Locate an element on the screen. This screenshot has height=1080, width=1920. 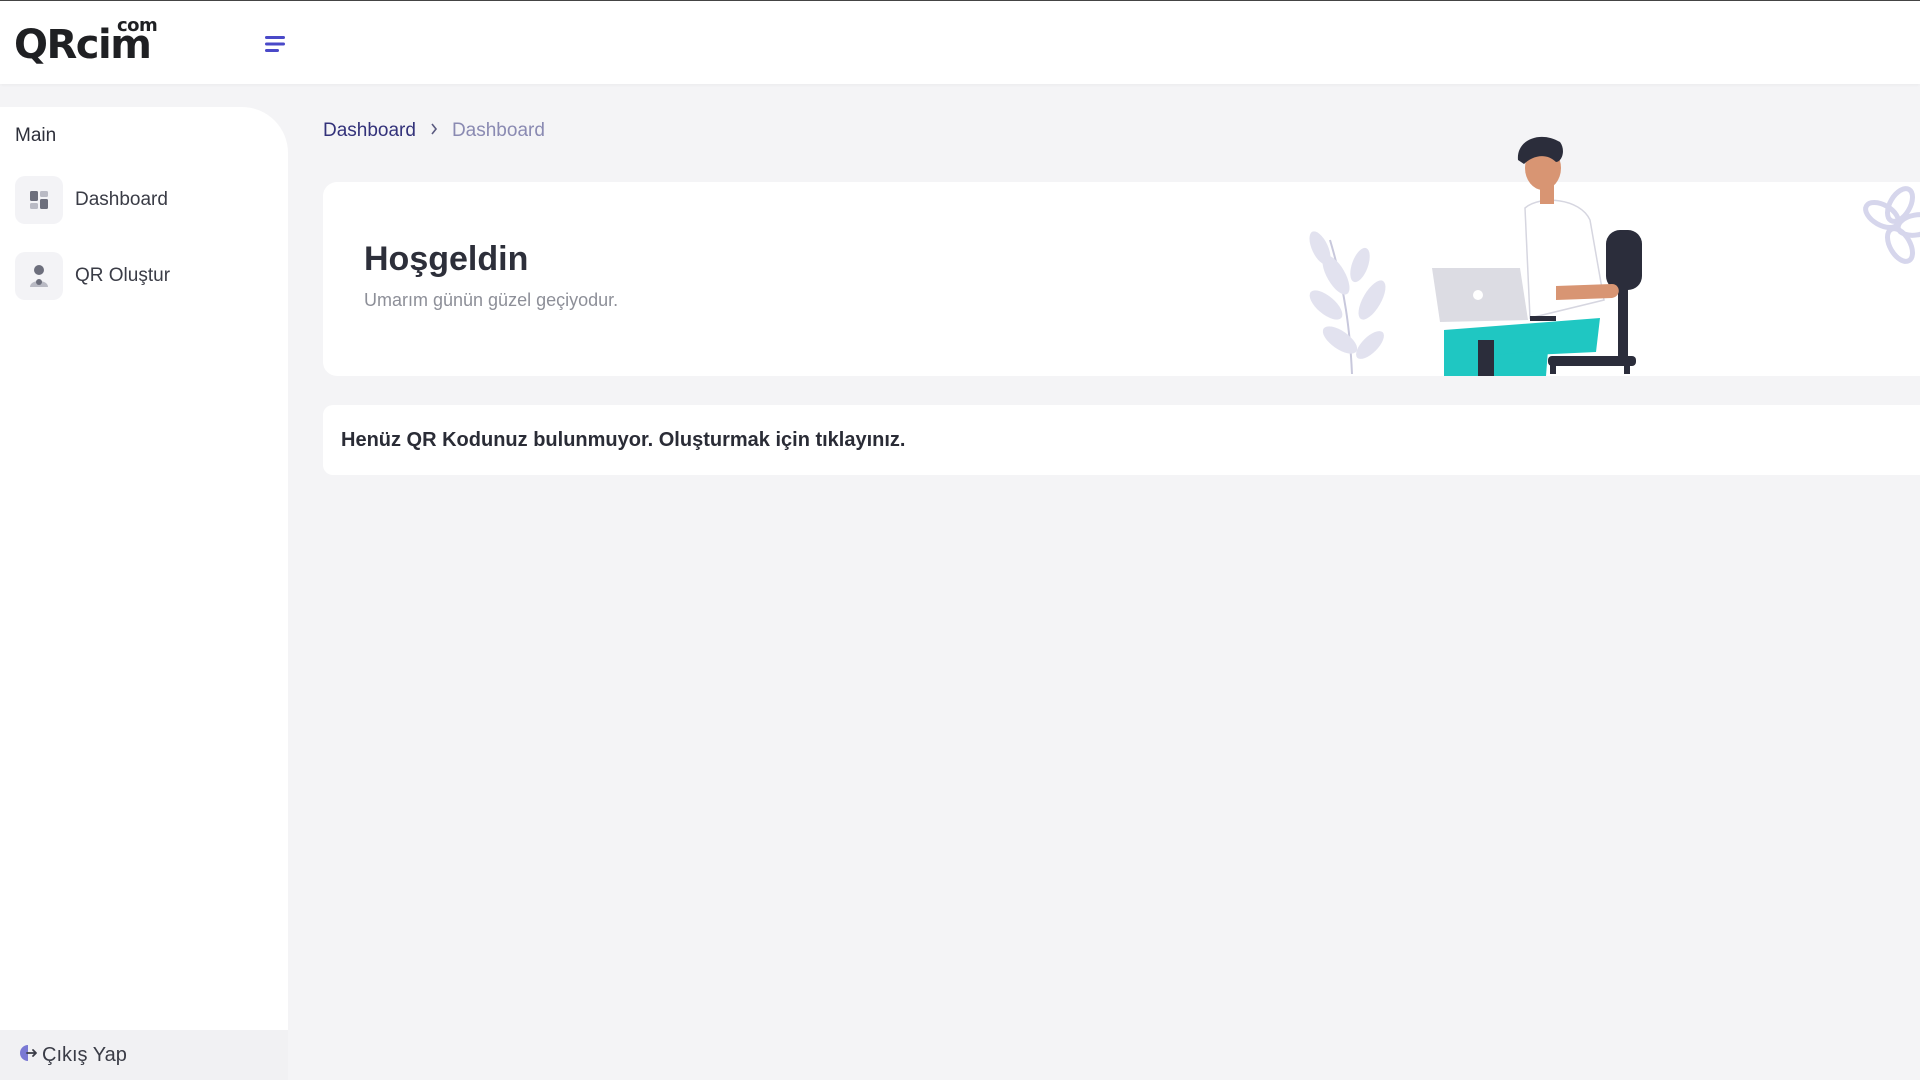
plant-illustration is located at coordinates (1347, 303).